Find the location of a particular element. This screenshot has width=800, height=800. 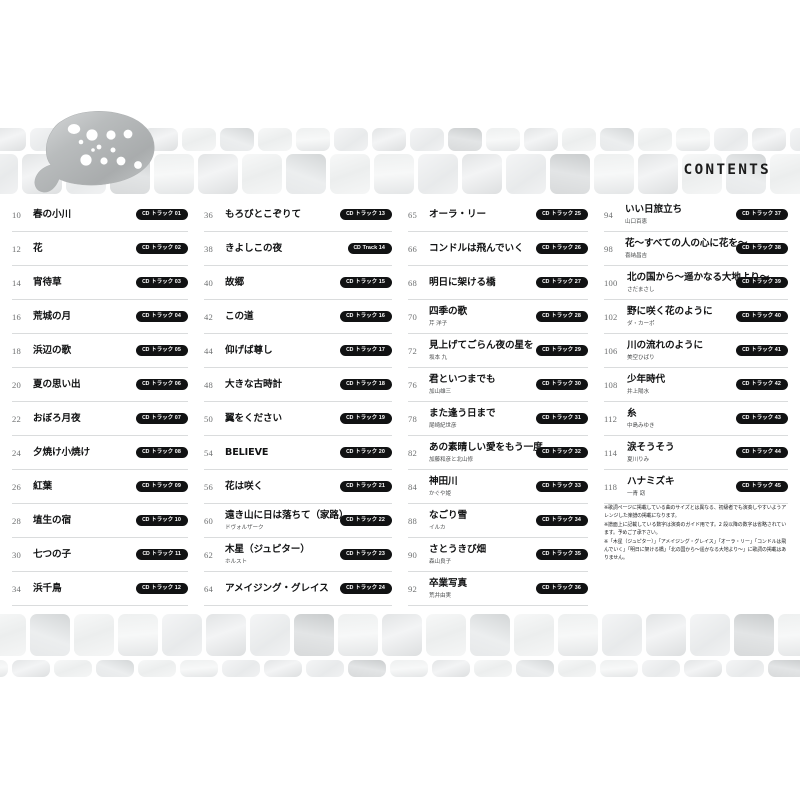

contents-entry: 84 神田川 かぐや姫 CD トラック 33 is located at coordinates (498, 487).